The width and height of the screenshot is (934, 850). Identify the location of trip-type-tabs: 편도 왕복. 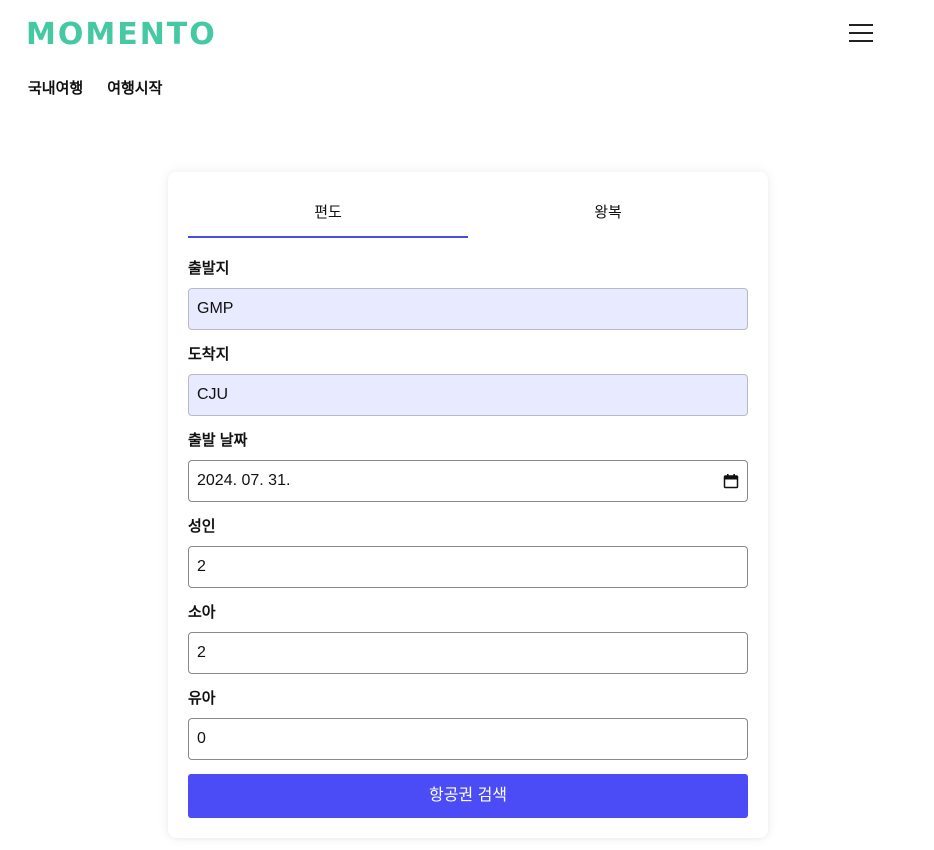
(468, 217).